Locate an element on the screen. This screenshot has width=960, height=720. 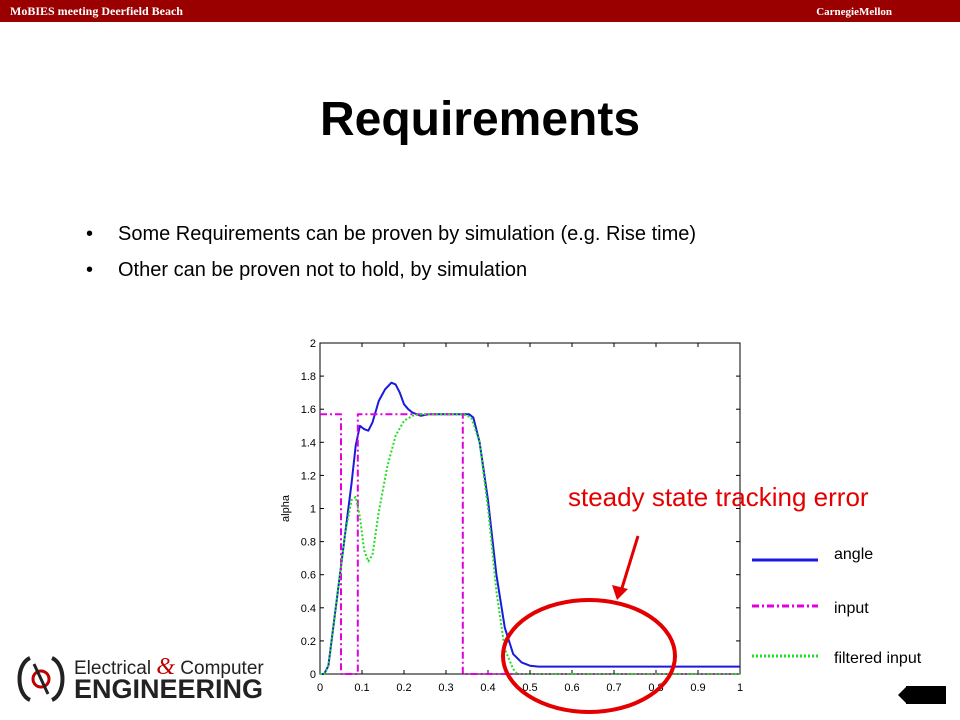
y-tick-label: 1.2 is located at coordinates (308, 476).